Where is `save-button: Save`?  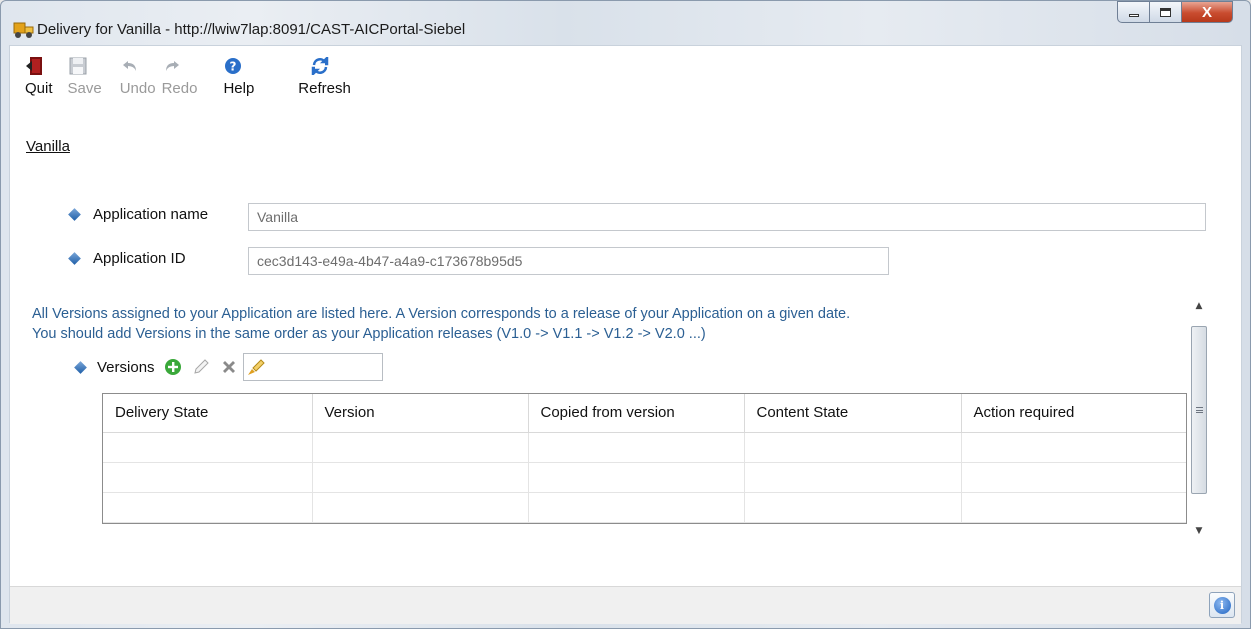 save-button: Save is located at coordinates (85, 81).